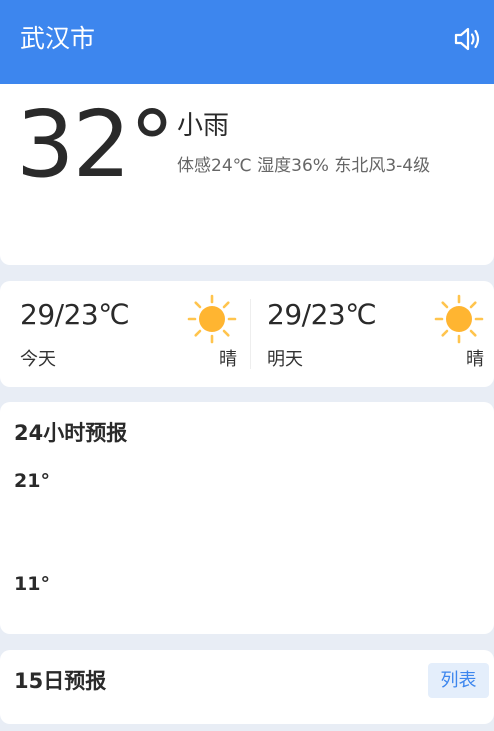  I want to click on hourly-forecast-title: 24小时预报, so click(71, 433).